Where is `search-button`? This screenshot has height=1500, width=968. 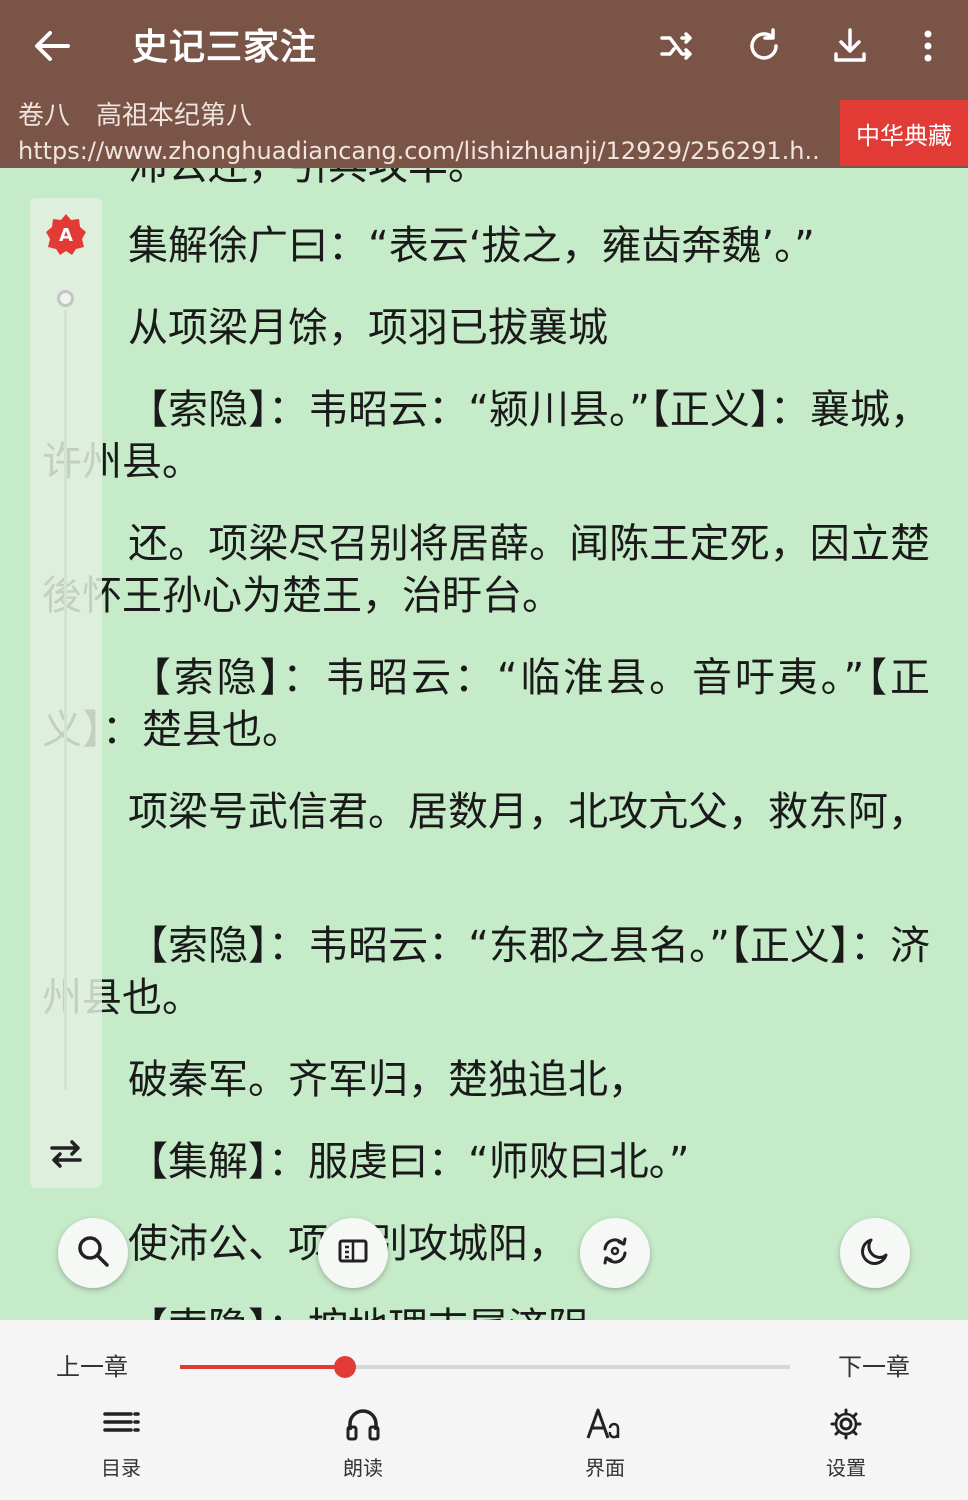
search-button is located at coordinates (93, 1253).